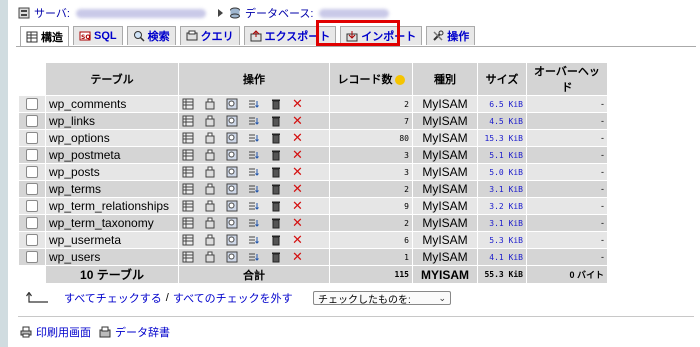 The image size is (700, 347). What do you see at coordinates (112, 189) in the screenshot?
I see `table-name: wp_terms` at bounding box center [112, 189].